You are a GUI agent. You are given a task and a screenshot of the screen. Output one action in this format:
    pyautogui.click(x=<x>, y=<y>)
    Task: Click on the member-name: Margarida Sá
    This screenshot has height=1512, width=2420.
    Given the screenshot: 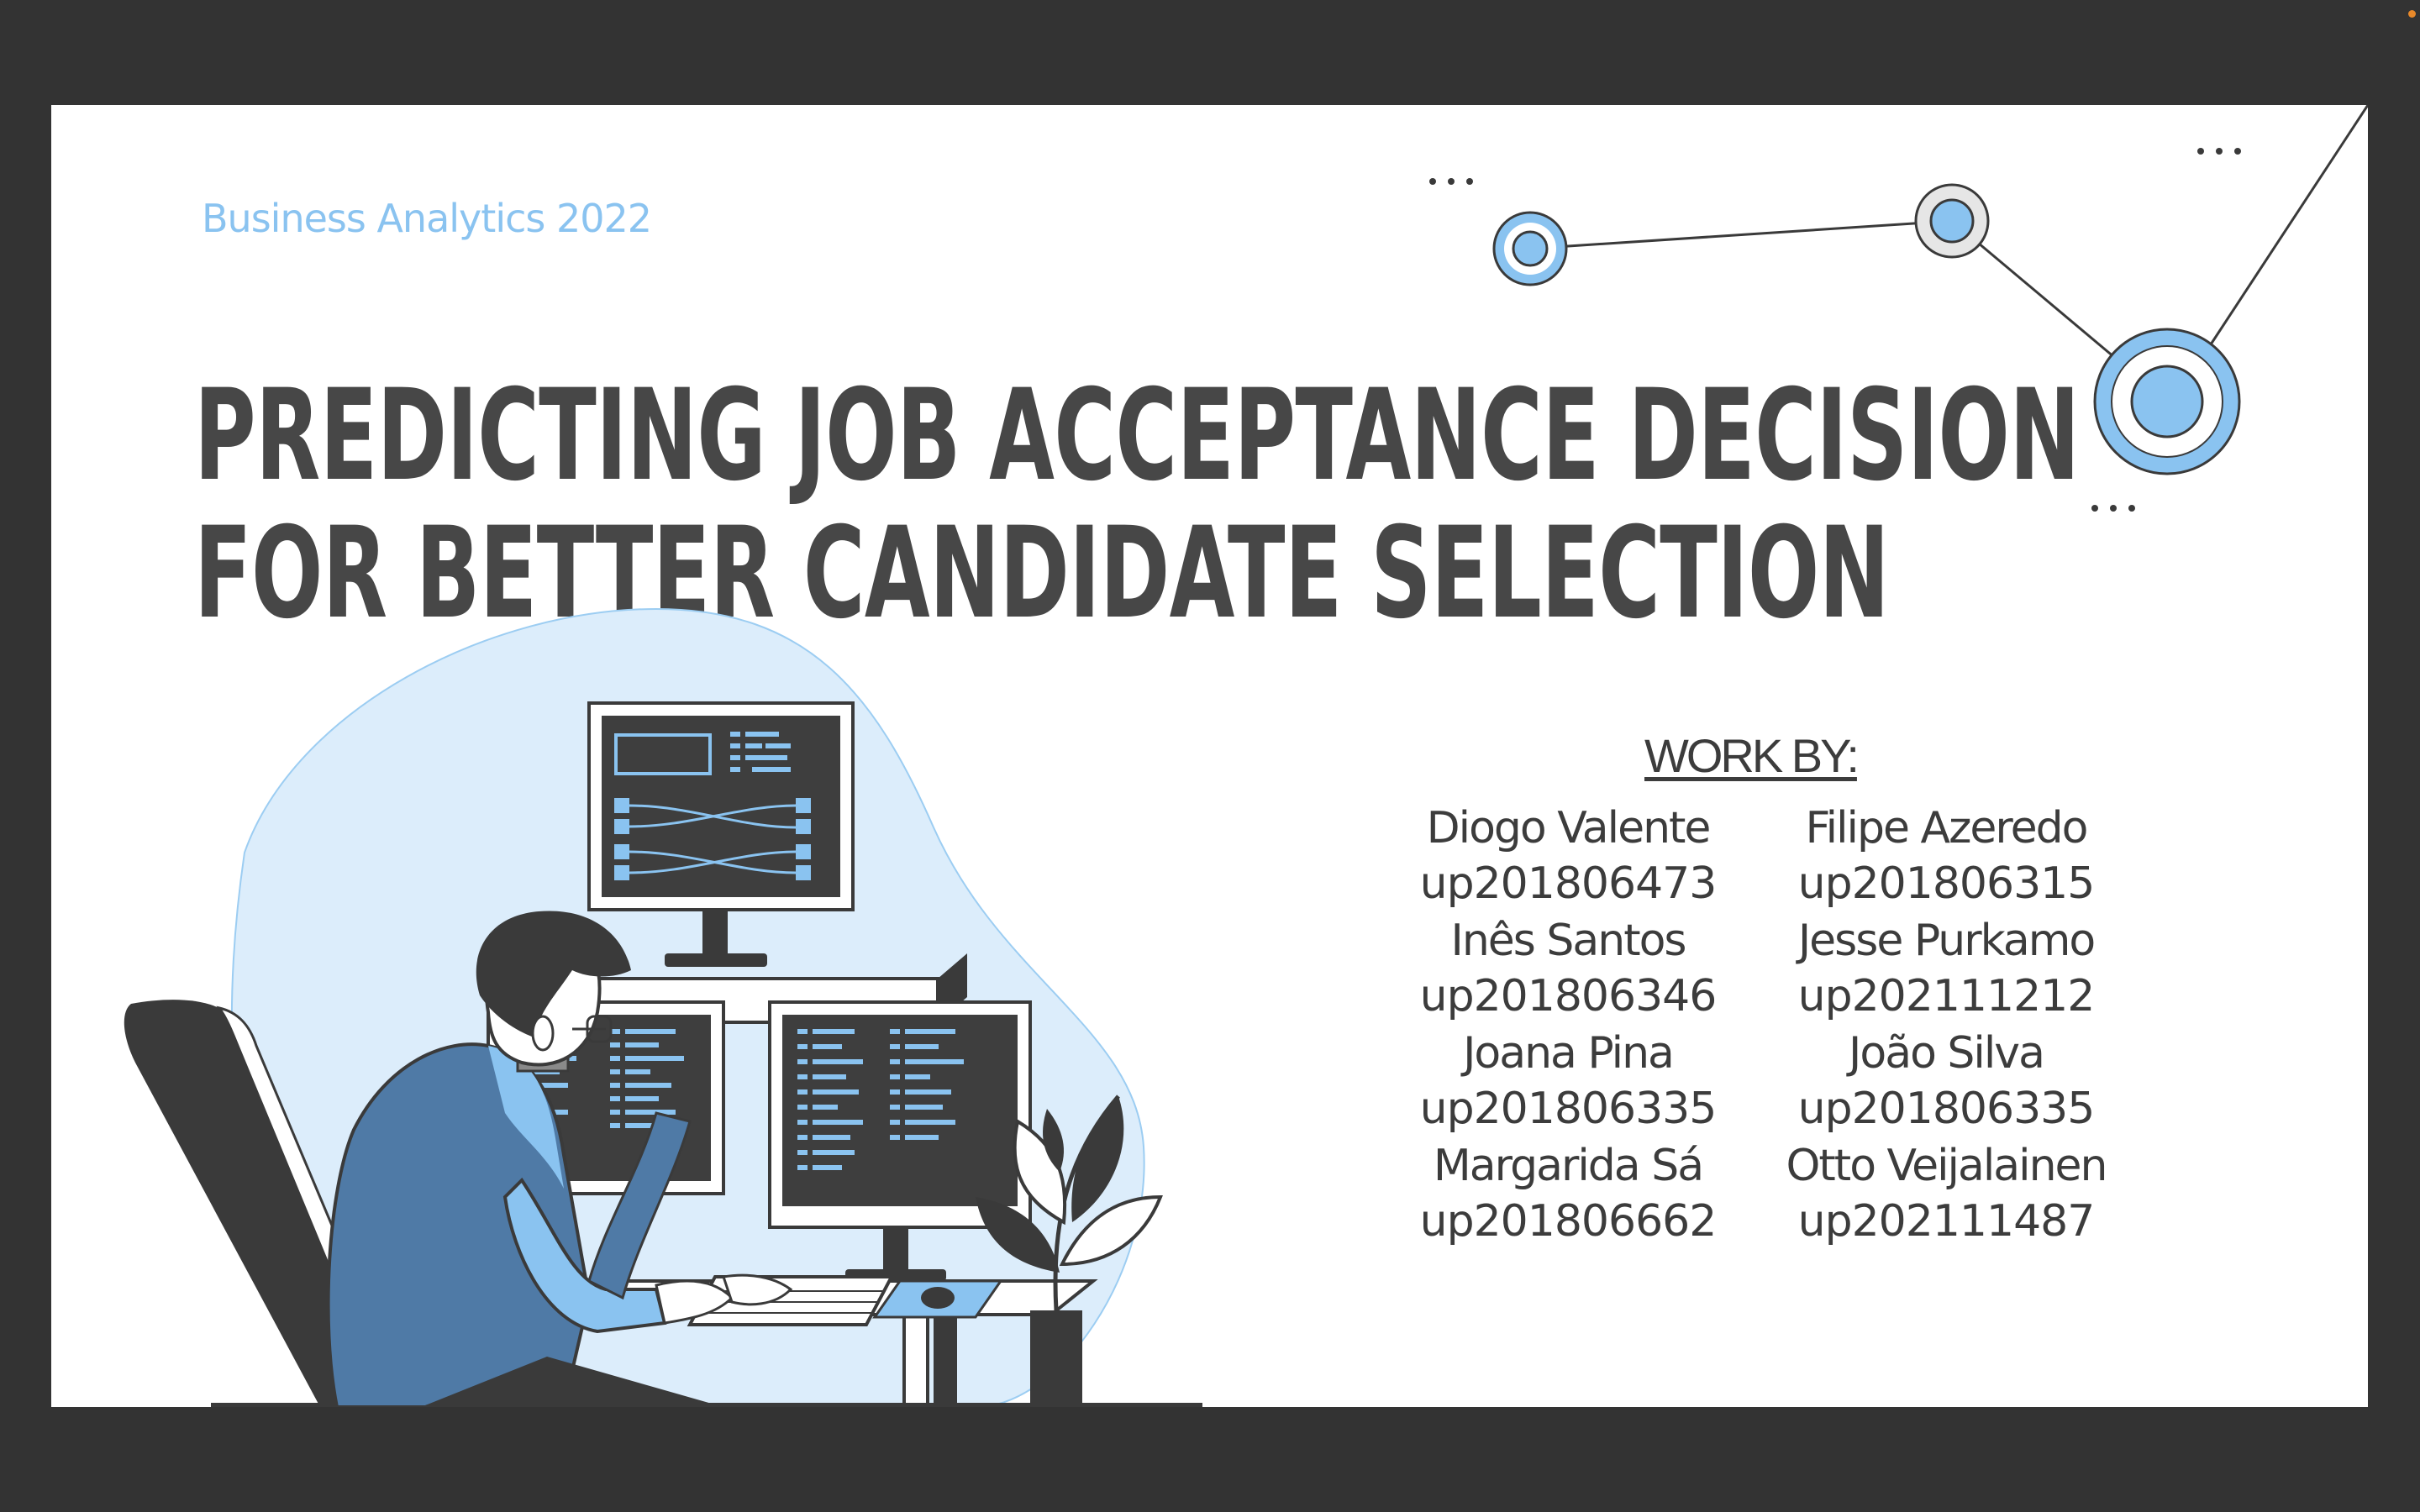 What is the action you would take?
    pyautogui.click(x=1568, y=1166)
    